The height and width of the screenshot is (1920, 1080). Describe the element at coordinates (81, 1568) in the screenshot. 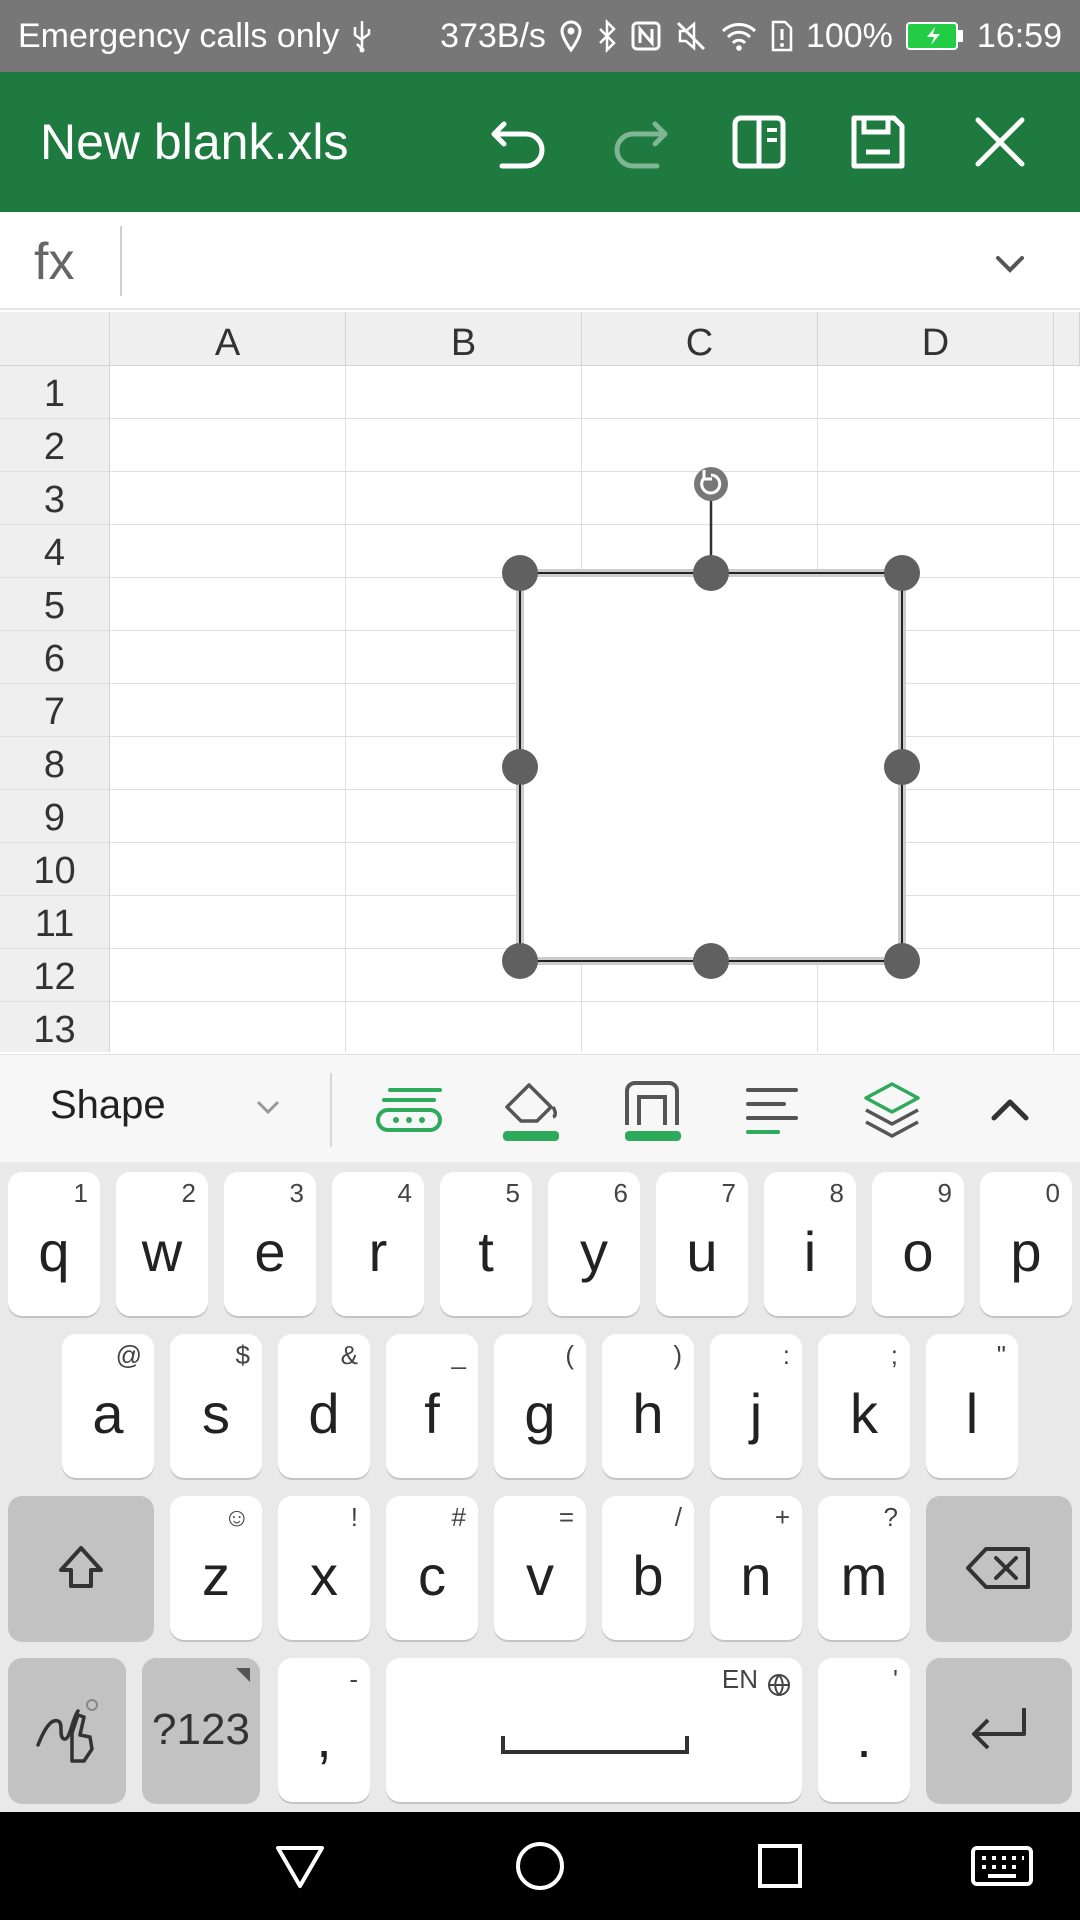

I see `shift-key` at that location.